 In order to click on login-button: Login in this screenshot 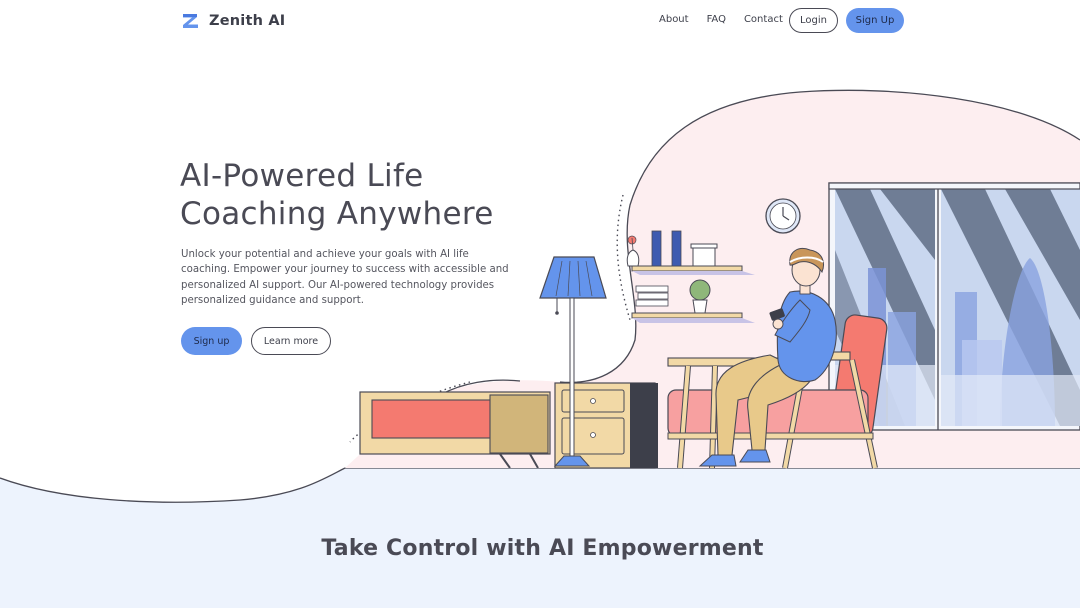, I will do `click(813, 20)`.